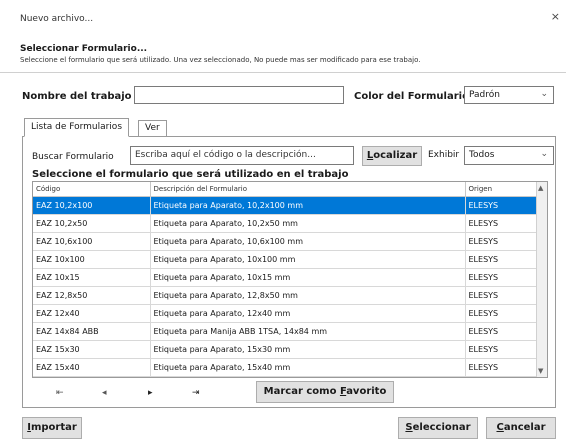 This screenshot has height=442, width=566. Describe the element at coordinates (308, 277) in the screenshot. I see `cell-description: Etiqueta para Aparato, 10x15 mm` at that location.